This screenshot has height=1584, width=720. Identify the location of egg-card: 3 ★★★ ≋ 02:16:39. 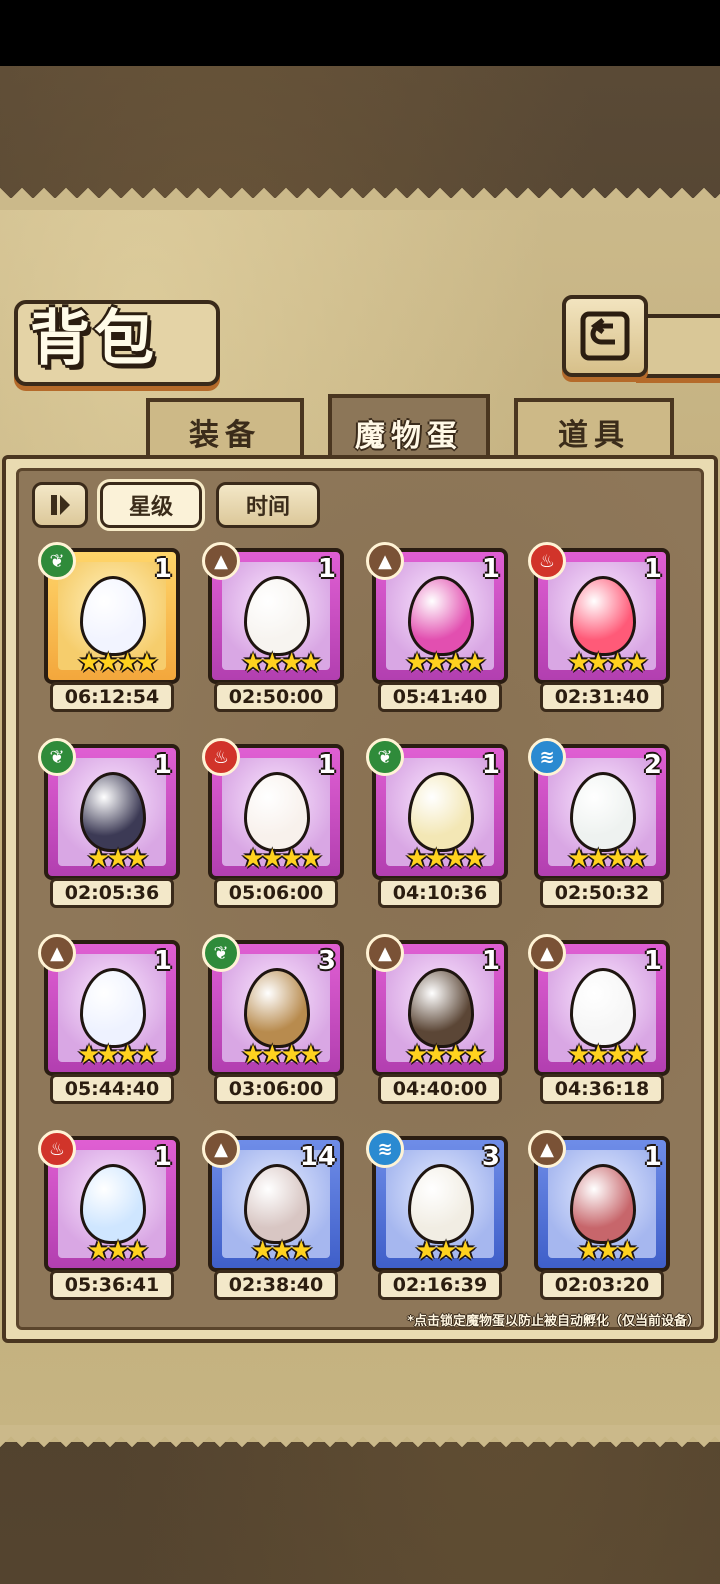
(439, 1218).